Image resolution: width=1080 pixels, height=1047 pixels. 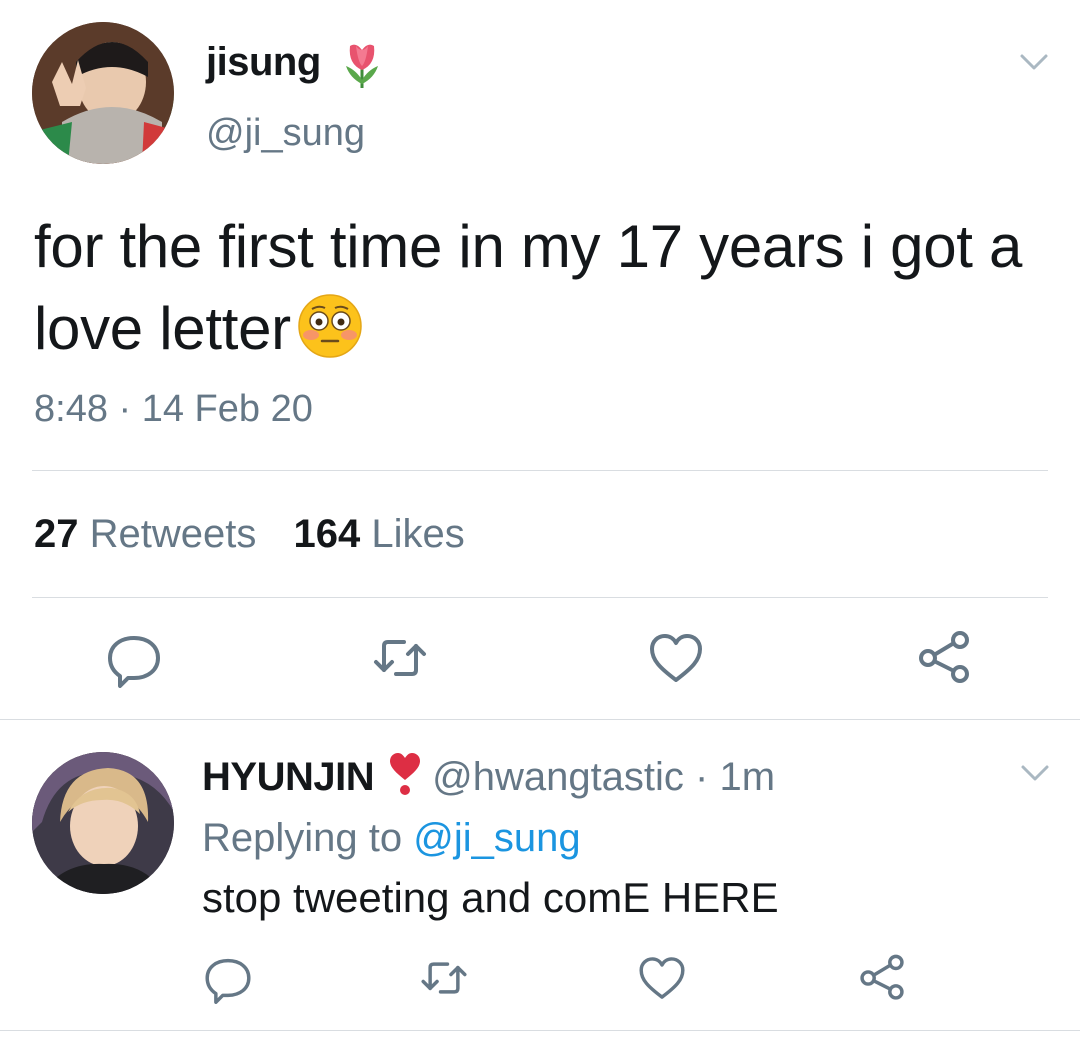 What do you see at coordinates (490, 897) in the screenshot?
I see `reply-text: stop tweeting and comE HERE` at bounding box center [490, 897].